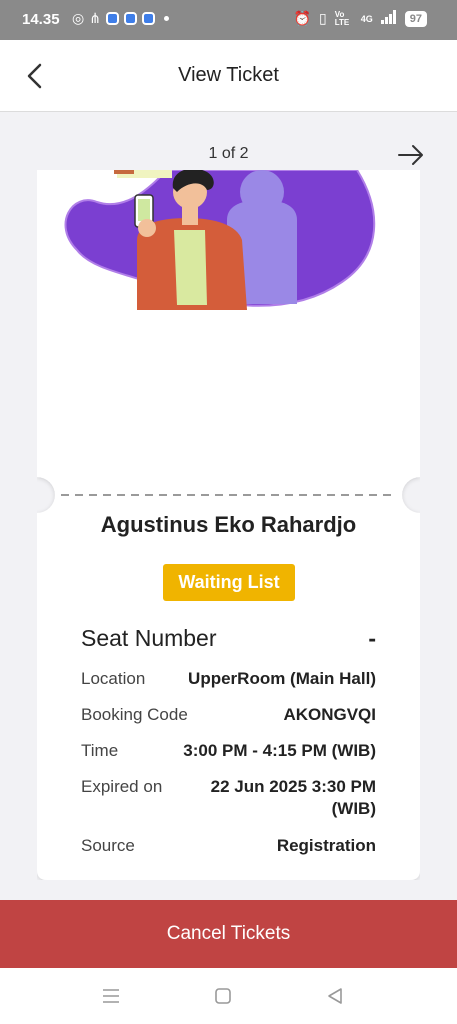 The height and width of the screenshot is (1024, 457). What do you see at coordinates (78, 18) in the screenshot?
I see `whatsapp-icon: ◎` at bounding box center [78, 18].